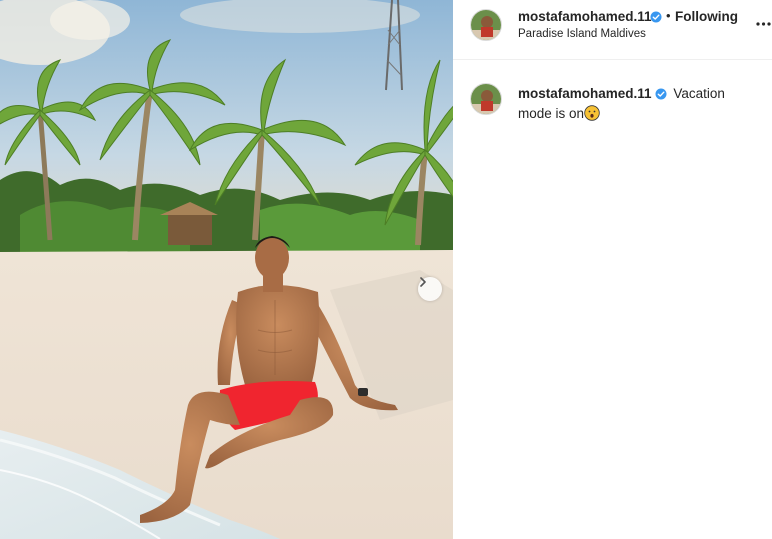 The width and height of the screenshot is (772, 539). I want to click on more-options-button, so click(763, 24).